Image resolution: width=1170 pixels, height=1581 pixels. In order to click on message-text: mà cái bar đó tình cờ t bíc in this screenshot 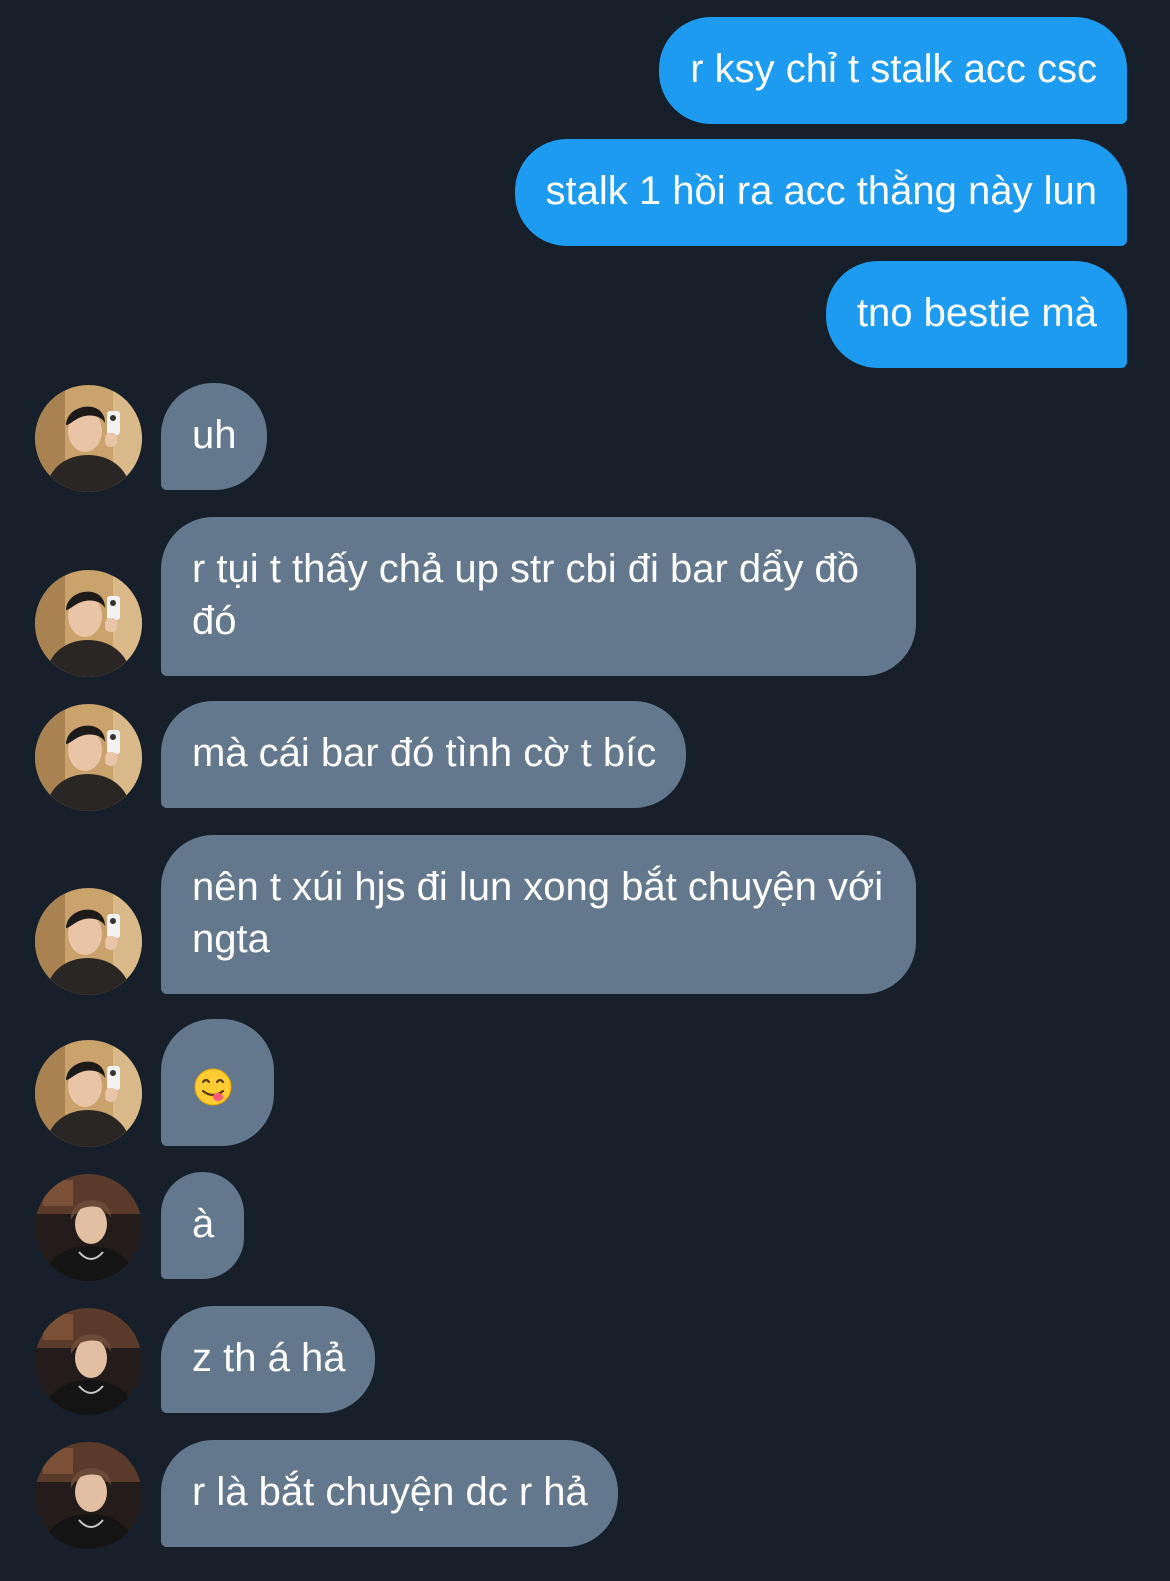, I will do `click(424, 753)`.